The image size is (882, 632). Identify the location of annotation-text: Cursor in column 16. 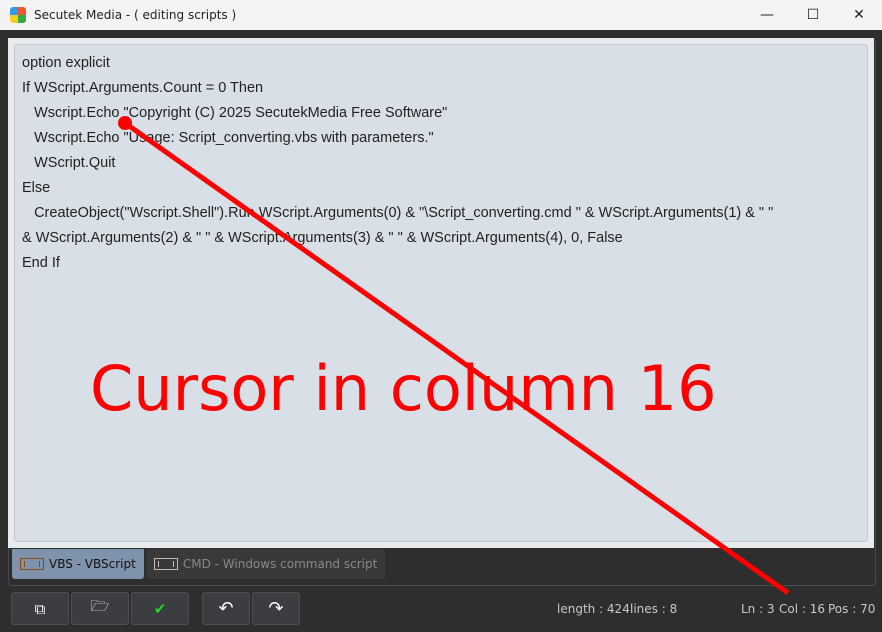
(403, 388).